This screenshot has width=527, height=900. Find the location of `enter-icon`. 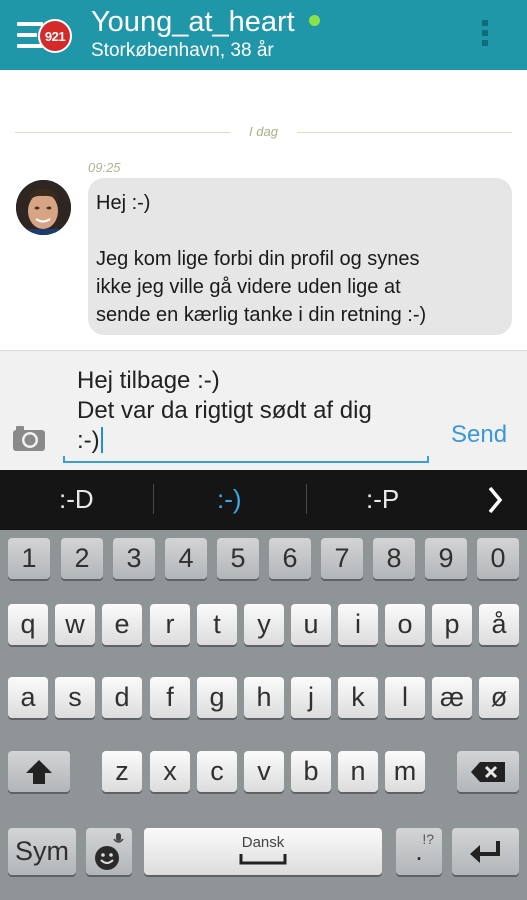

enter-icon is located at coordinates (484, 851).